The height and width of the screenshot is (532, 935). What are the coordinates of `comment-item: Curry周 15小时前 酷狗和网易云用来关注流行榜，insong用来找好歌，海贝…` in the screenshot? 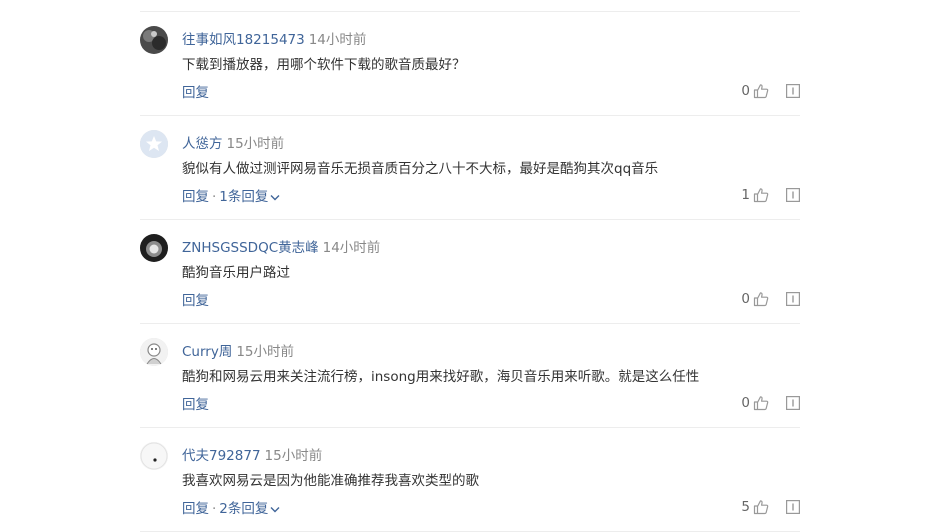 It's located at (470, 376).